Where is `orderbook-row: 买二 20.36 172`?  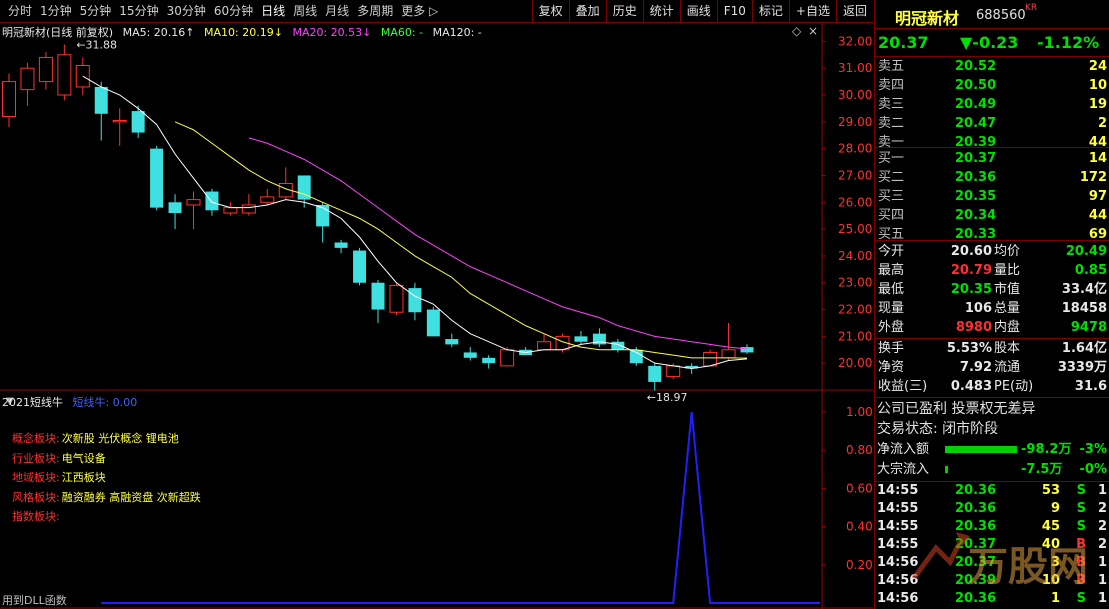
orderbook-row: 买二 20.36 172 is located at coordinates (992, 177).